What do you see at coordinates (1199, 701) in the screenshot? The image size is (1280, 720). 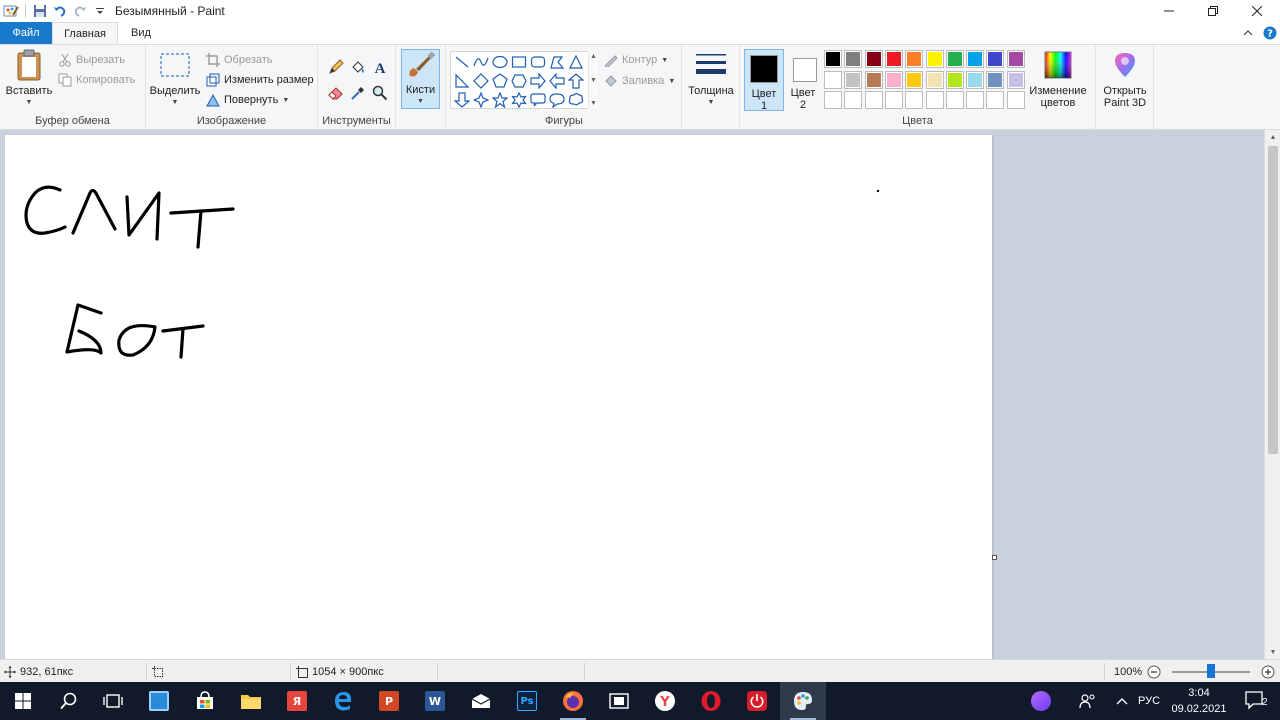 I see `clock: 3:04 09.02.2021` at bounding box center [1199, 701].